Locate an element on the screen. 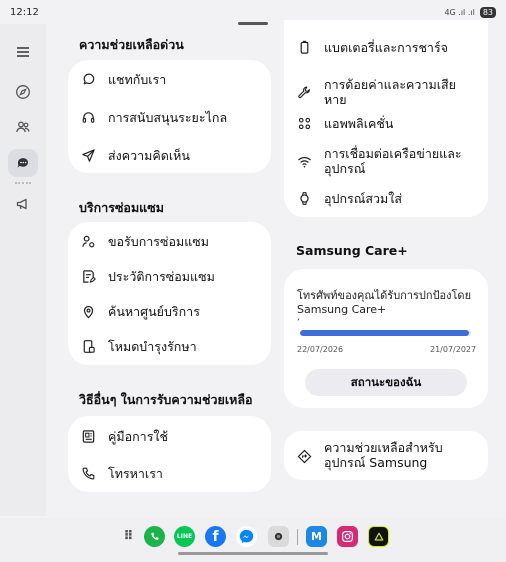 The image size is (506, 562). network-line-1: การเชื่อมต่อเครือข่ายและ is located at coordinates (393, 153).